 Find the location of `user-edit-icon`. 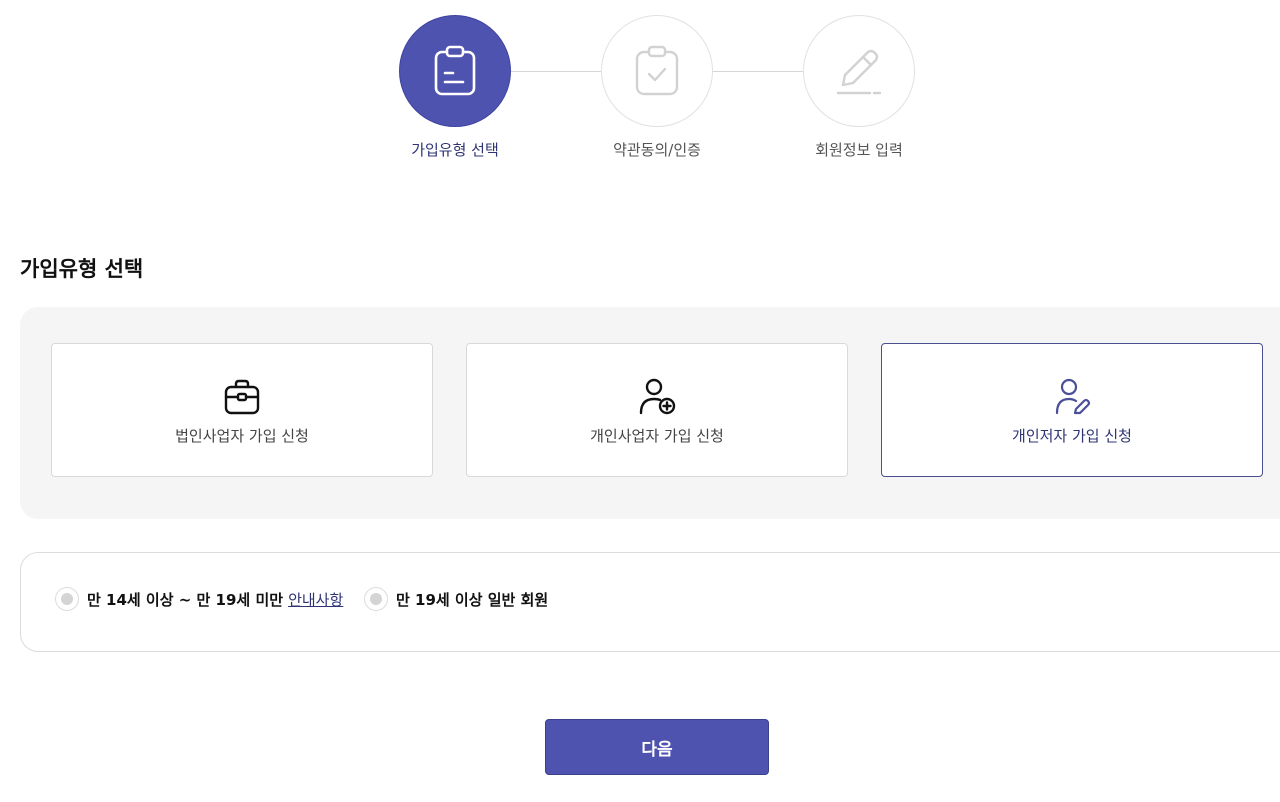

user-edit-icon is located at coordinates (1073, 396).